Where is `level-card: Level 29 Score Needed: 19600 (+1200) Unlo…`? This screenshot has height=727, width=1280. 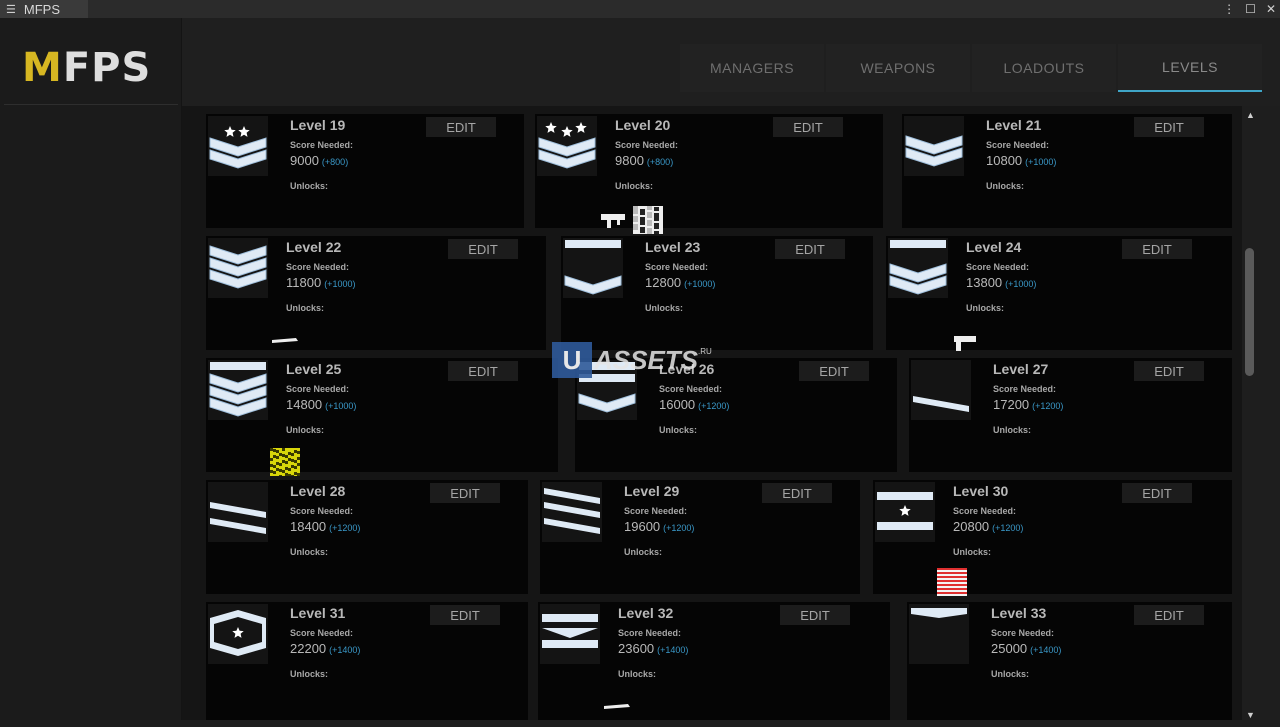
level-card: Level 29 Score Needed: 19600 (+1200) Unlo… is located at coordinates (700, 537).